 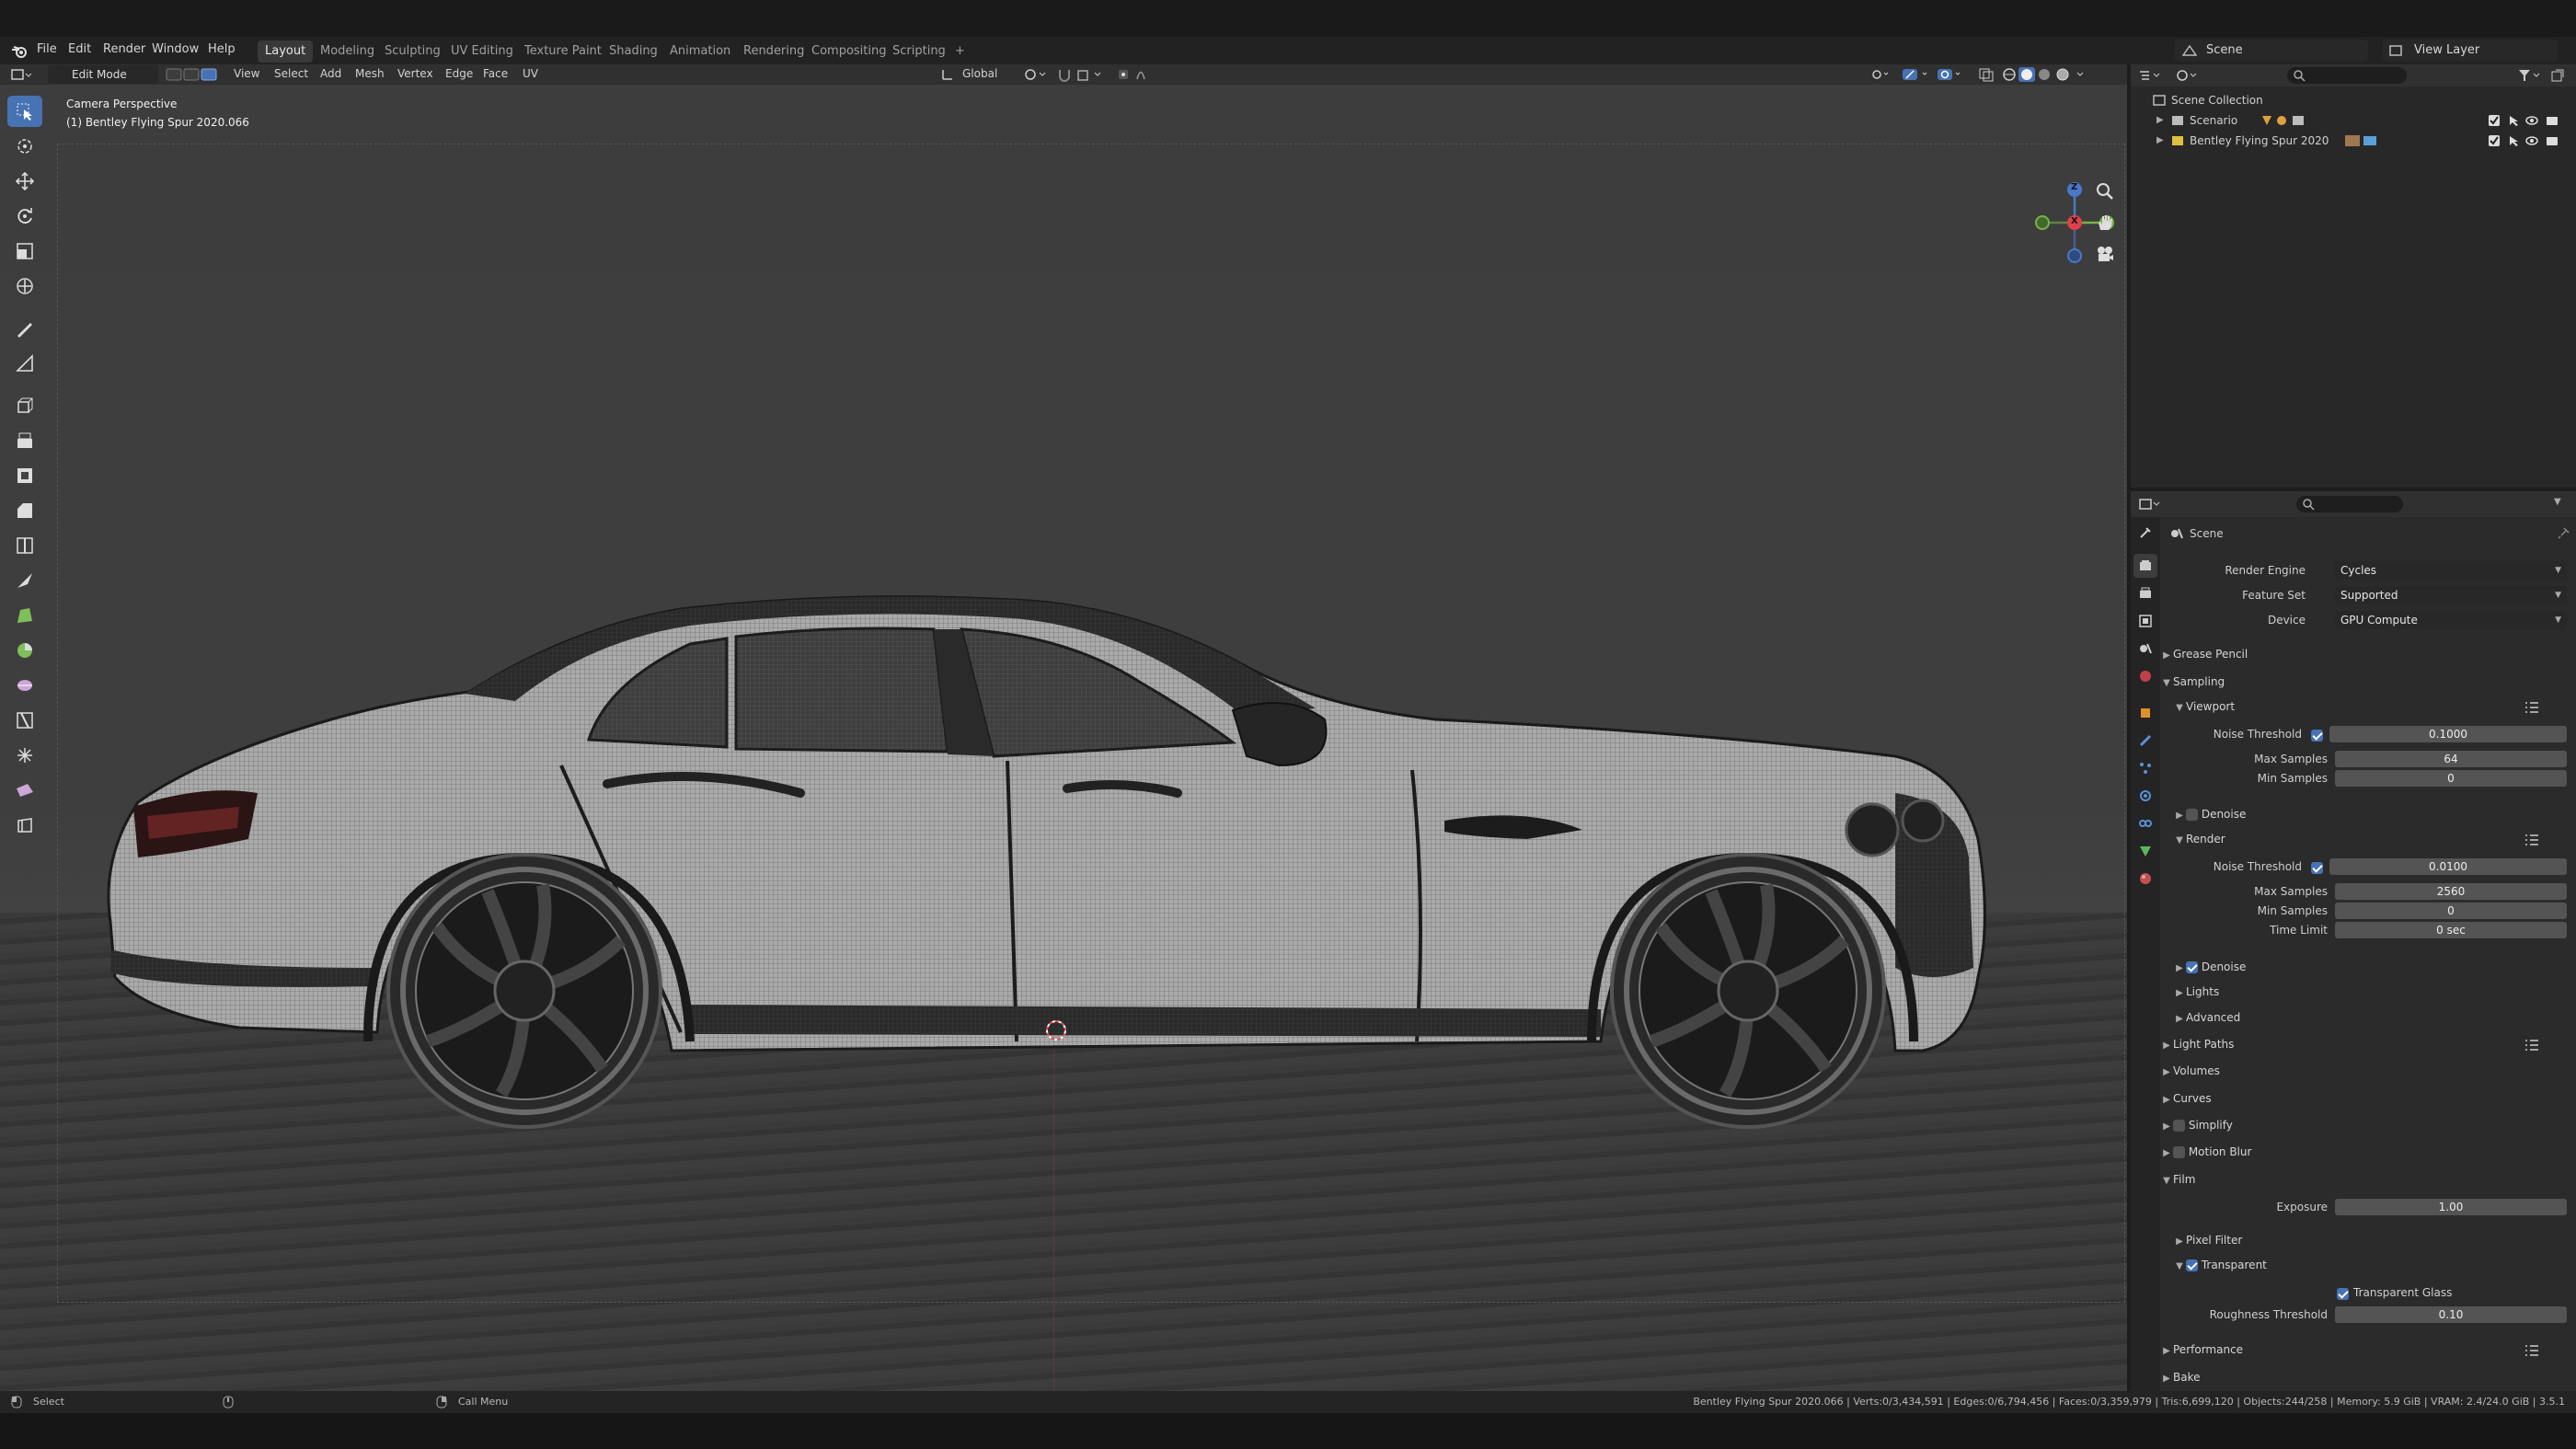 What do you see at coordinates (330, 73) in the screenshot?
I see `menu-add: Add` at bounding box center [330, 73].